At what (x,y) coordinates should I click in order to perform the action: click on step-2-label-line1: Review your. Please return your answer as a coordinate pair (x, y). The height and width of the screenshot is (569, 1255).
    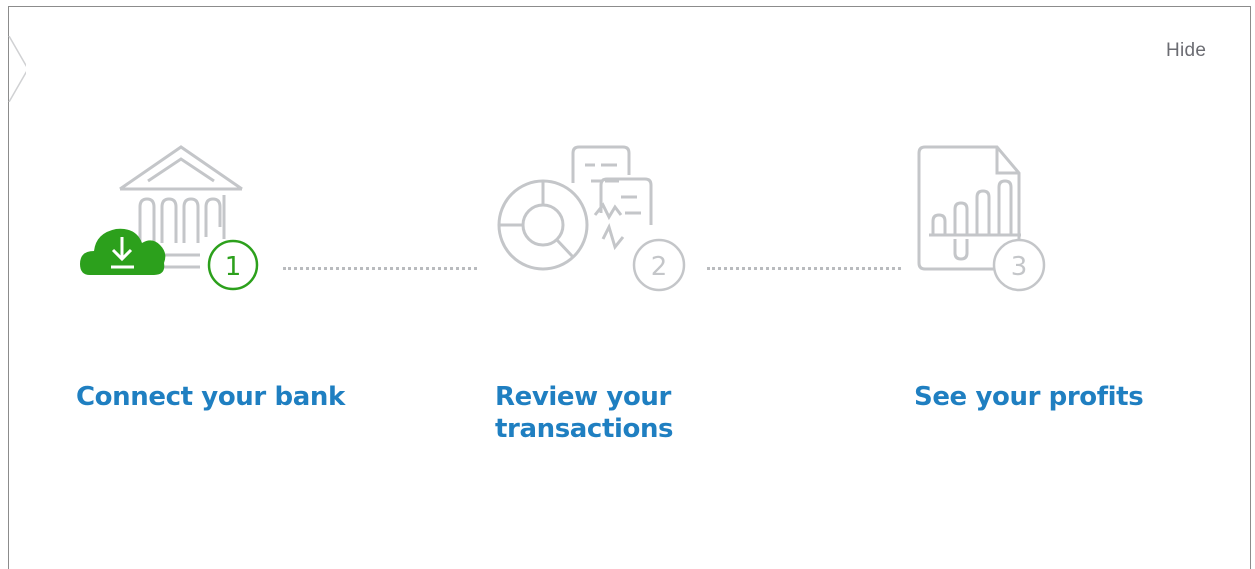
    Looking at the image, I should click on (583, 397).